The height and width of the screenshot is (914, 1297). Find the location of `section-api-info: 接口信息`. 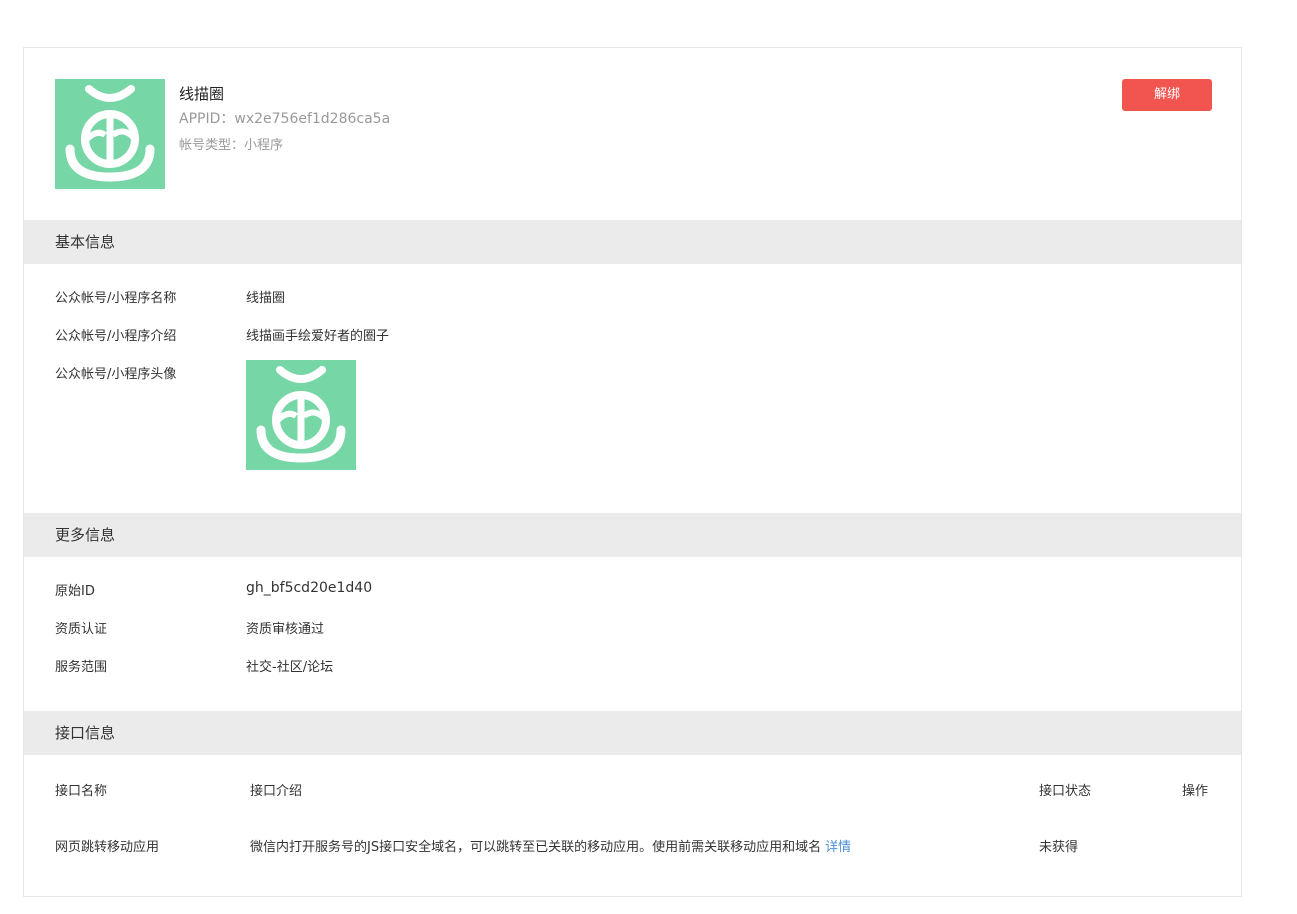

section-api-info: 接口信息 is located at coordinates (632, 733).